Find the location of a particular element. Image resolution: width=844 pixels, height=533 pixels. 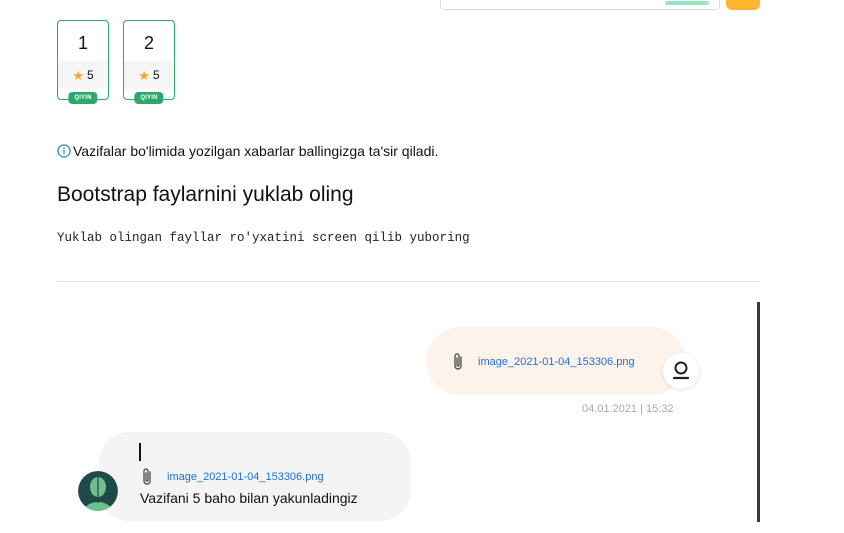

task-number: 2 is located at coordinates (148, 43).